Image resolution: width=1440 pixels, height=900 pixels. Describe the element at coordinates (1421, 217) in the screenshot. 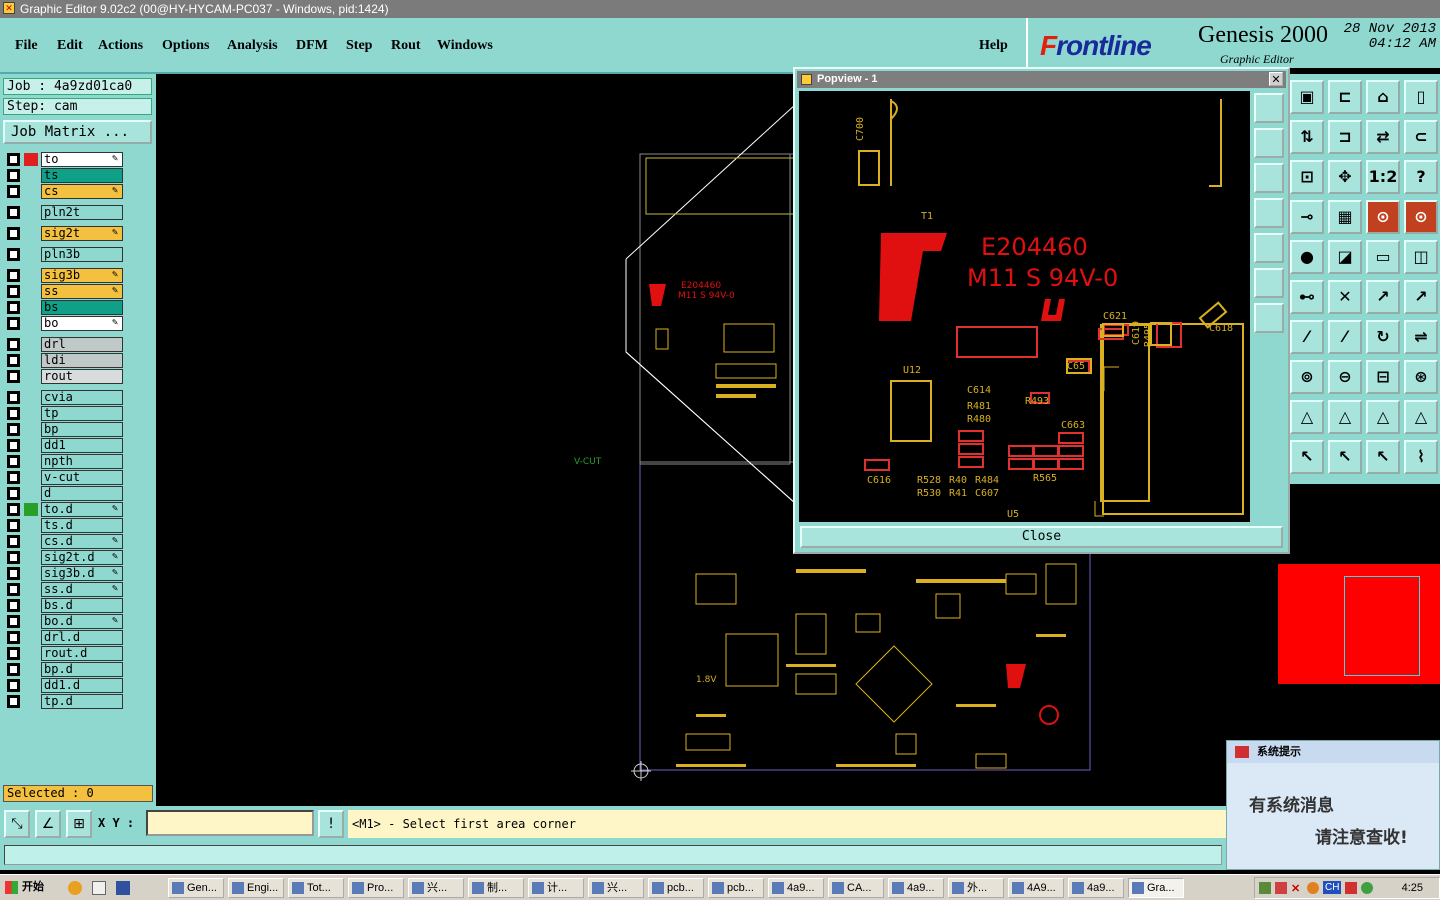

I see `components-tool-icon: ⊙` at that location.